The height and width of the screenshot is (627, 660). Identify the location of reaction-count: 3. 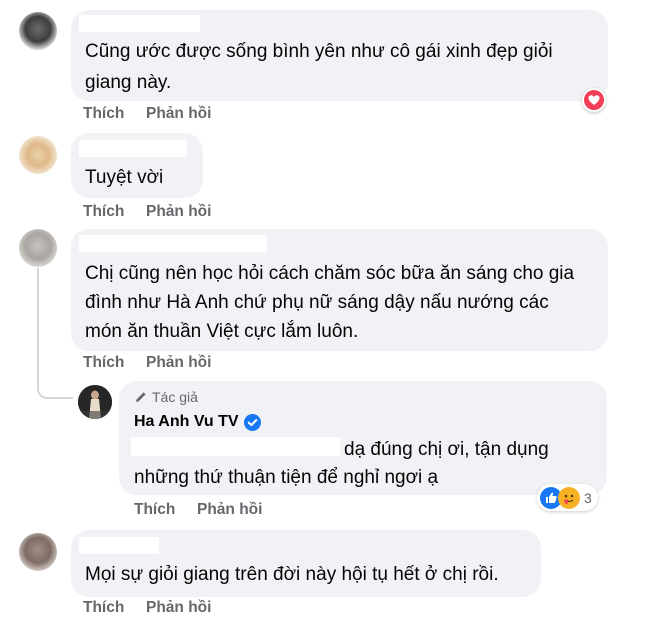
(588, 497).